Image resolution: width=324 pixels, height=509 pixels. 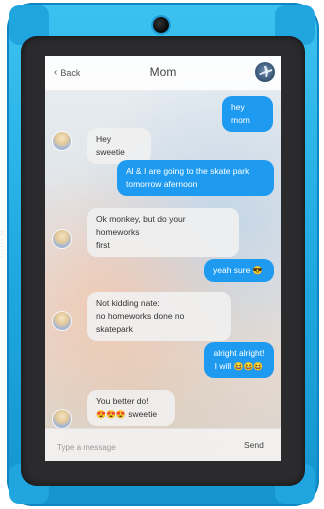 I want to click on heart-eyes-emoji-icon: 😍😍😍, so click(x=111, y=414).